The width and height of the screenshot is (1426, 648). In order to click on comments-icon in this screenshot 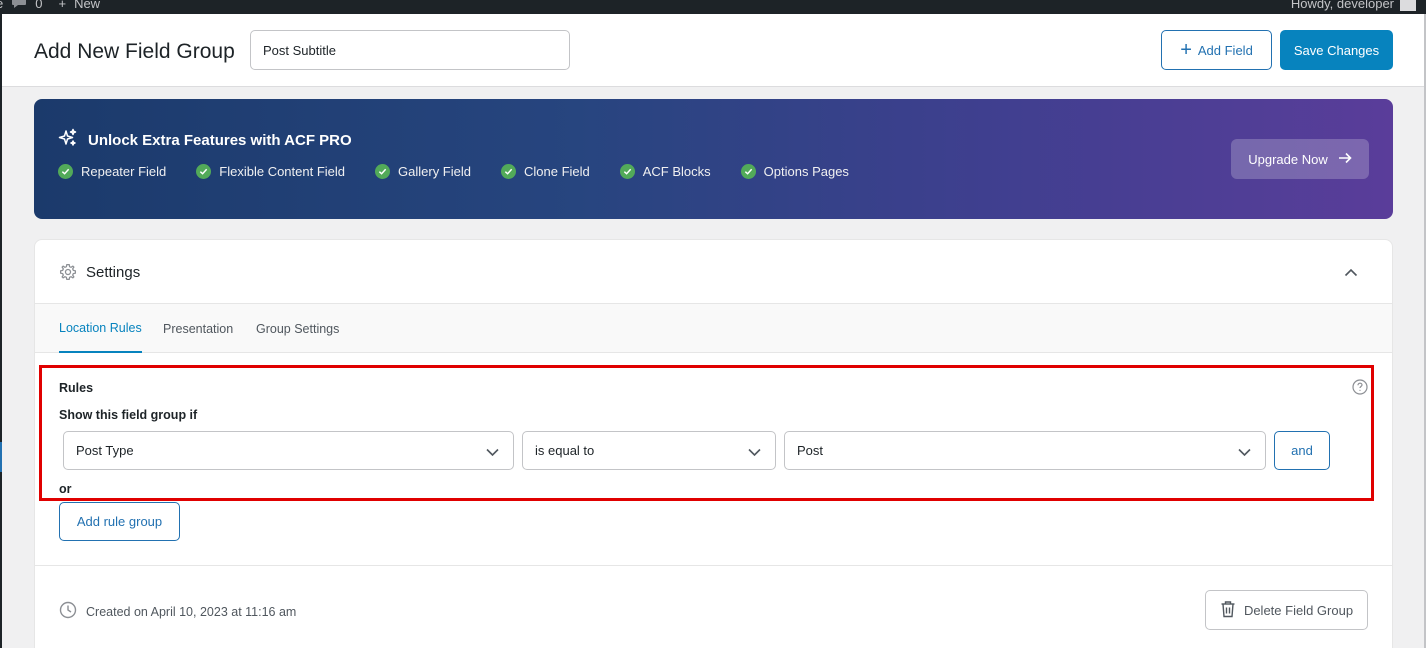, I will do `click(19, 6)`.